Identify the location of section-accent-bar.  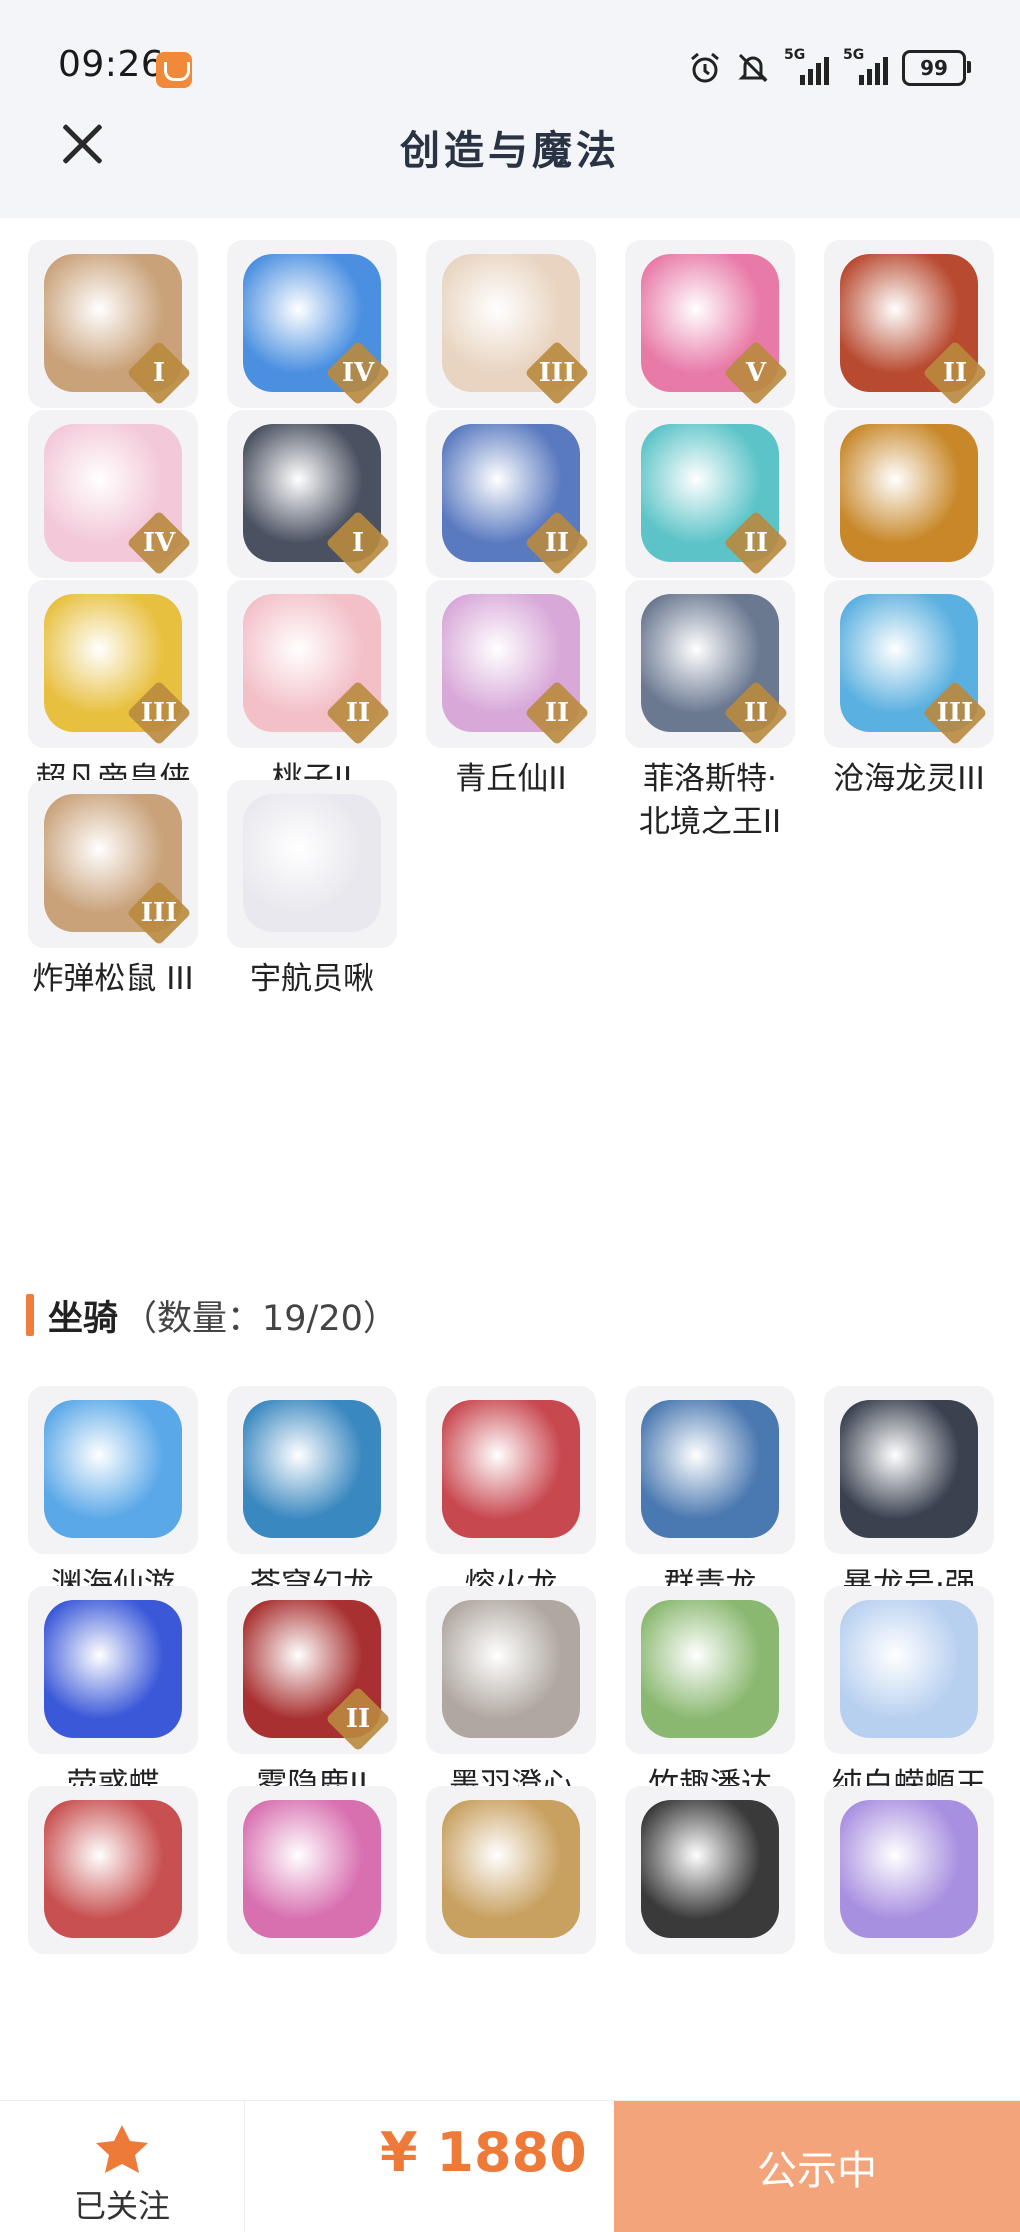
(30, 1315).